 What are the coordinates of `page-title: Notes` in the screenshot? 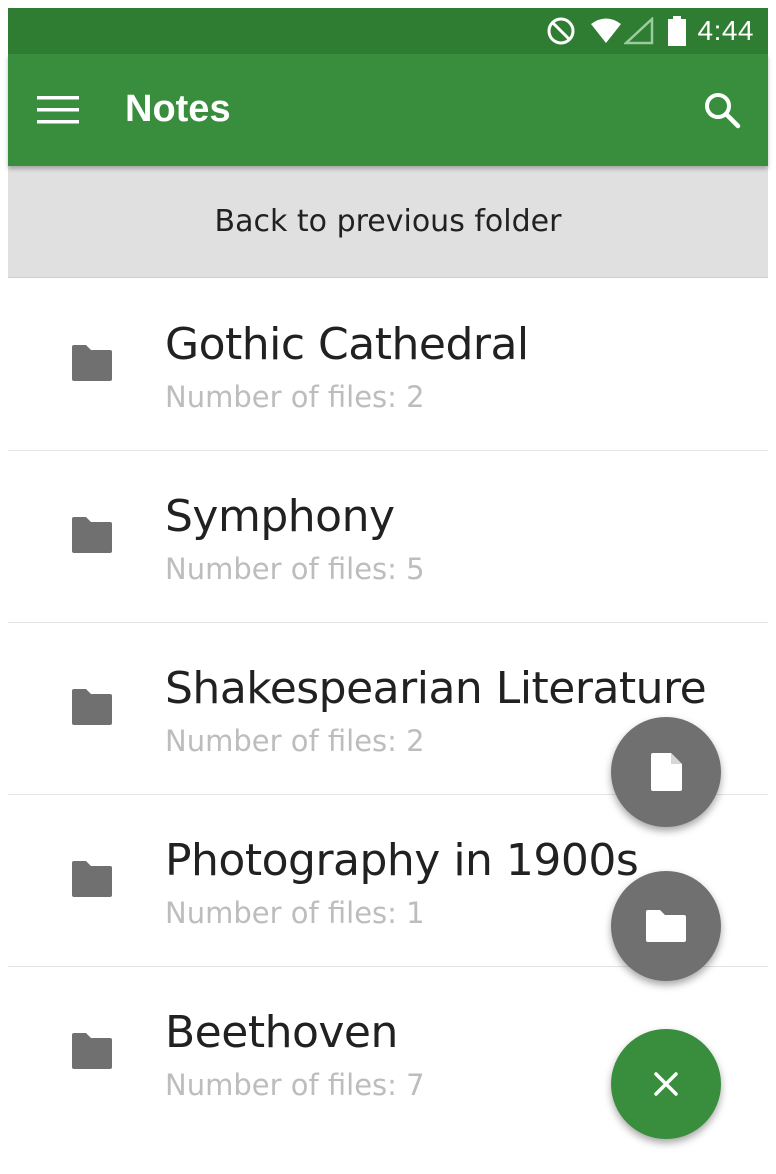 It's located at (178, 109).